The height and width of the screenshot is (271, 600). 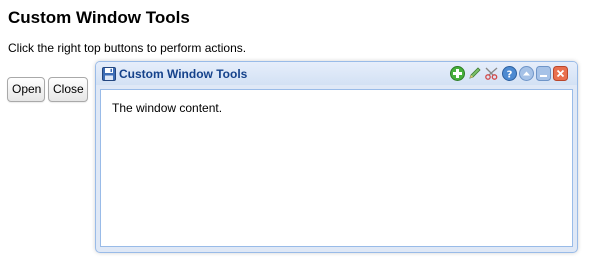 What do you see at coordinates (457, 73) in the screenshot?
I see `plus-icon` at bounding box center [457, 73].